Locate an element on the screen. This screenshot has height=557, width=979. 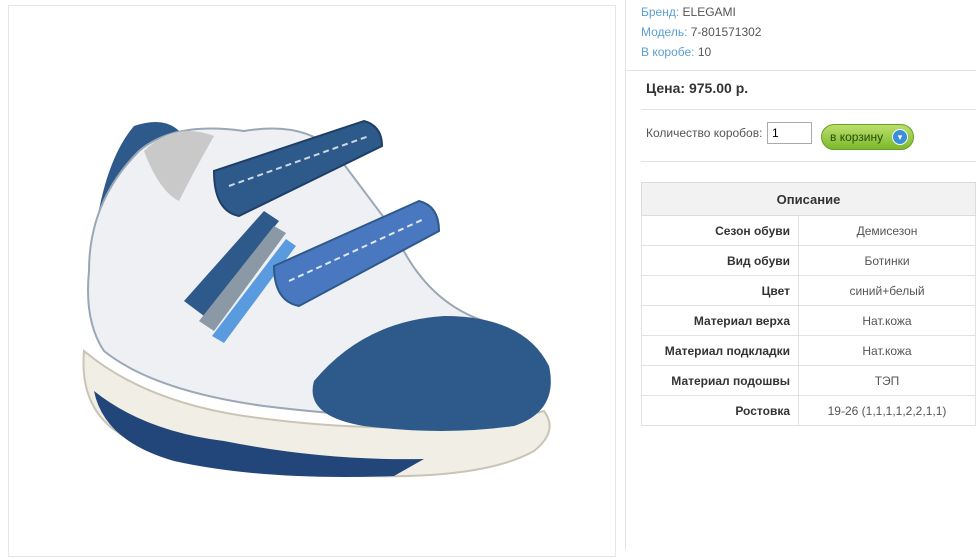
spec-row: Цвет синий+белый is located at coordinates (808, 290).